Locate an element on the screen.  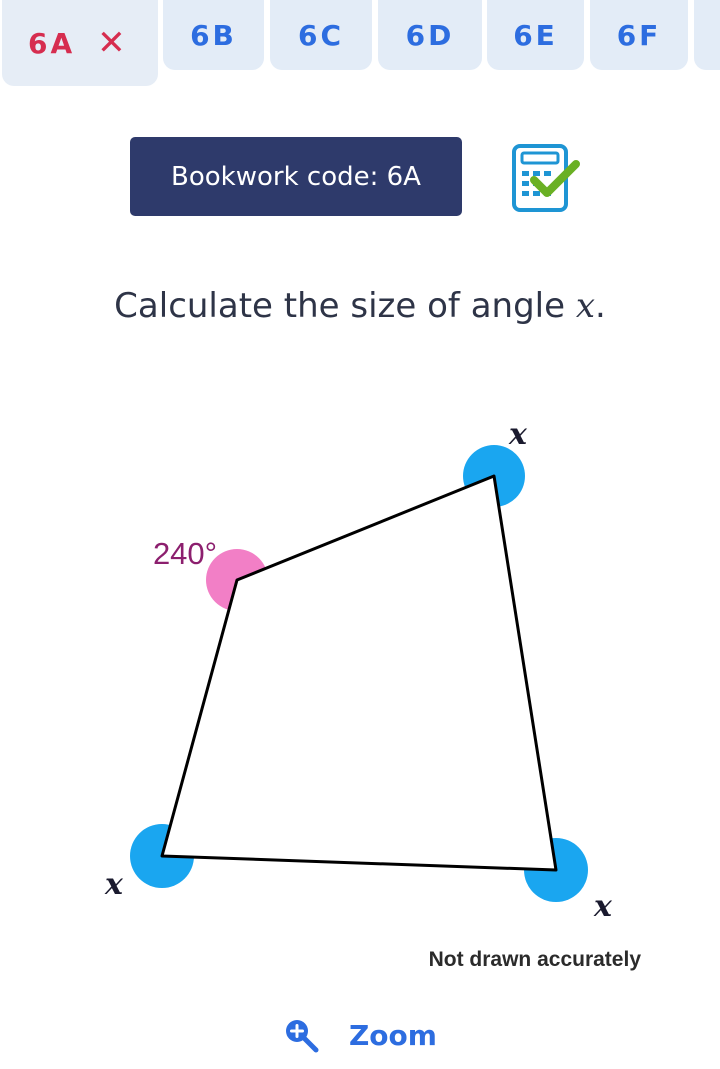
question-end: . is located at coordinates (600, 306).